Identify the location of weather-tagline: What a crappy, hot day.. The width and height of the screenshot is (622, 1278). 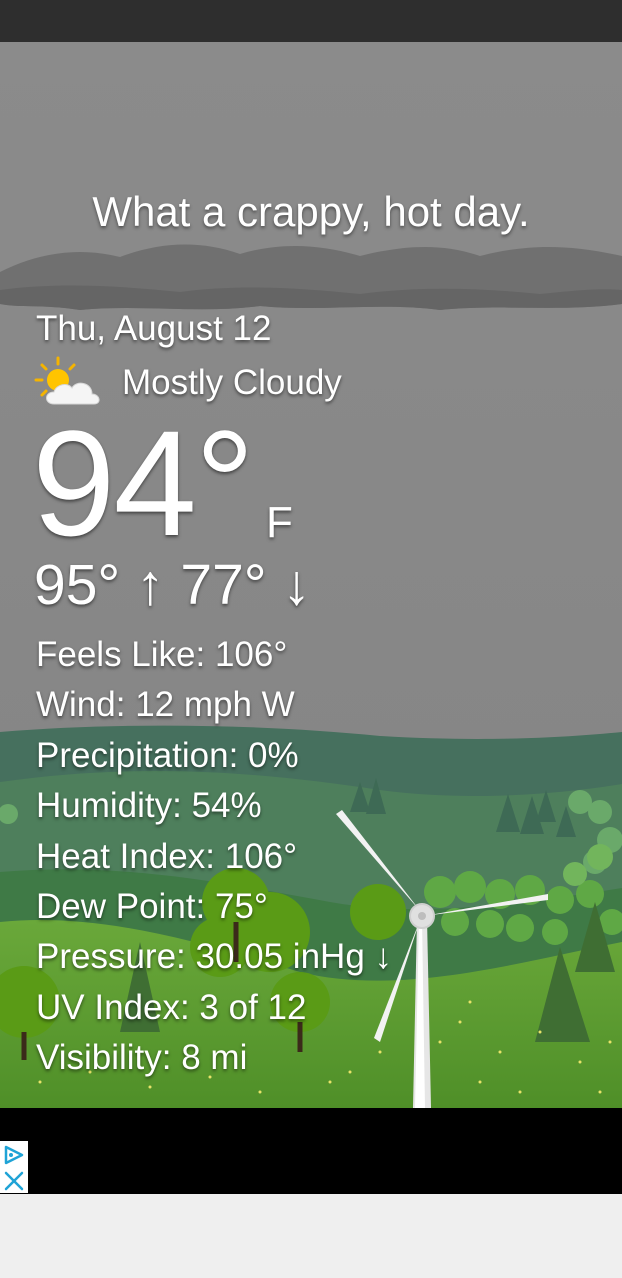
(311, 211).